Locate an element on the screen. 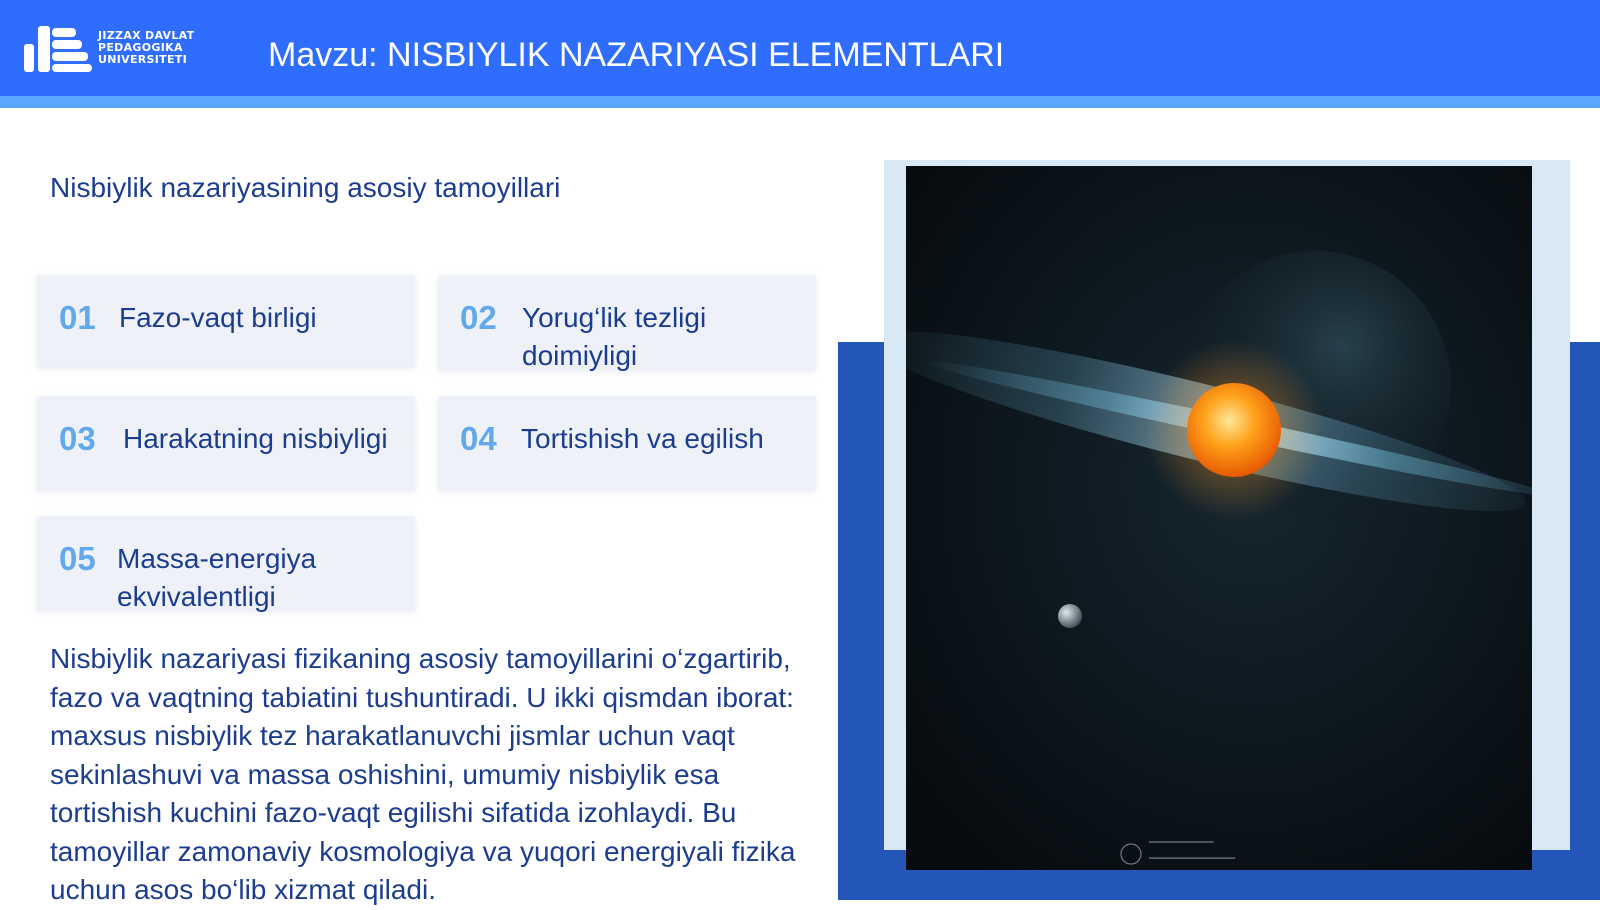 This screenshot has width=1600, height=910. university-logo-icon is located at coordinates (58, 49).